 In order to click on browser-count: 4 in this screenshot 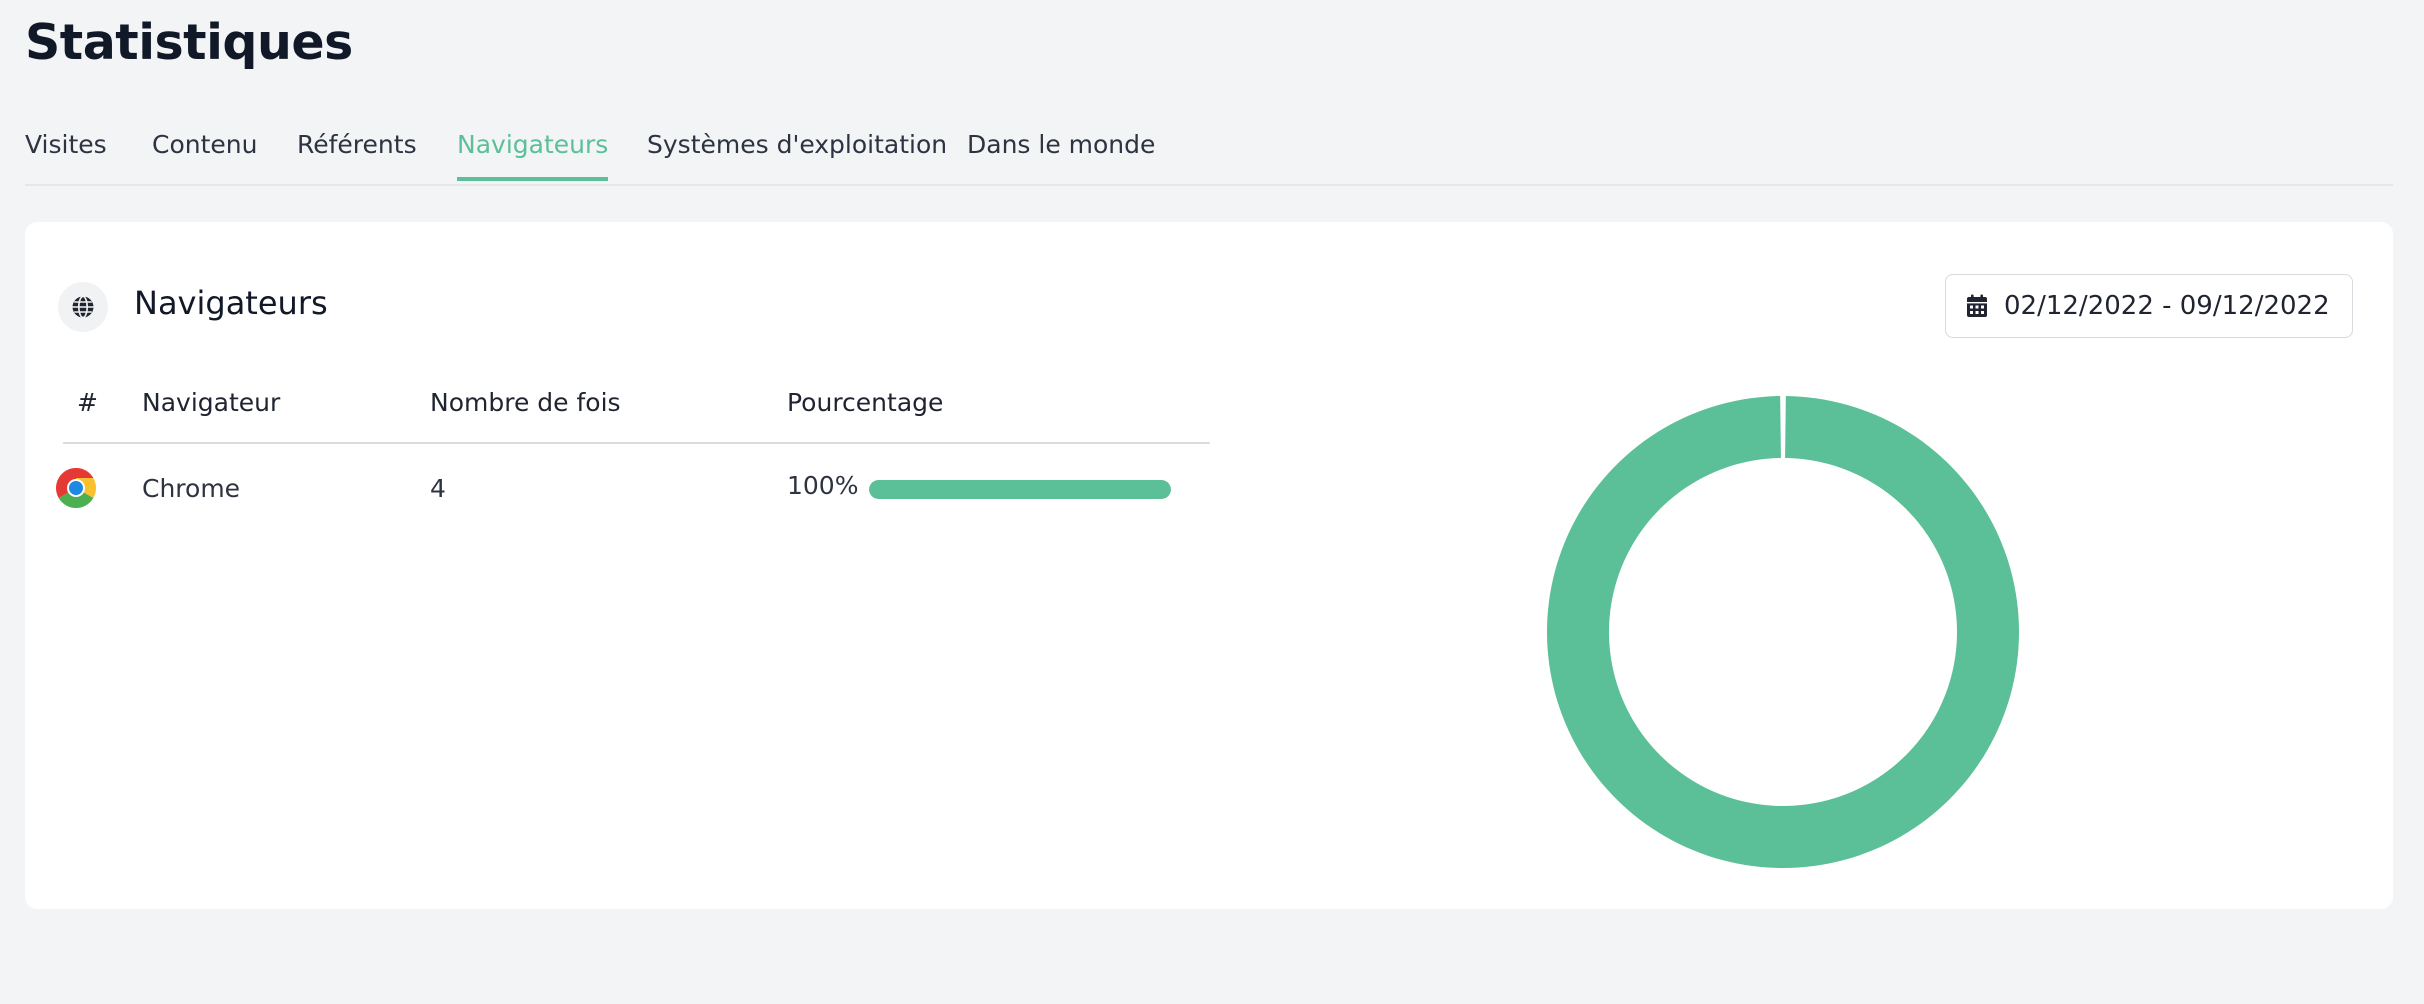, I will do `click(438, 488)`.